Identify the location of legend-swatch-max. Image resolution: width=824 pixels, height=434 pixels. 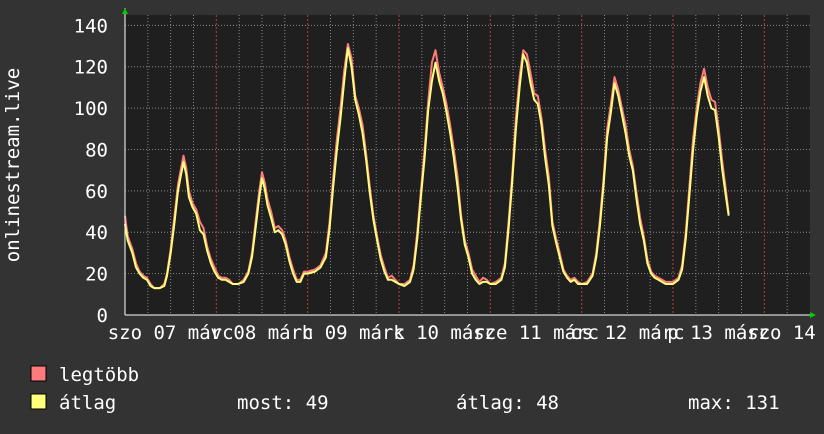
(38, 373).